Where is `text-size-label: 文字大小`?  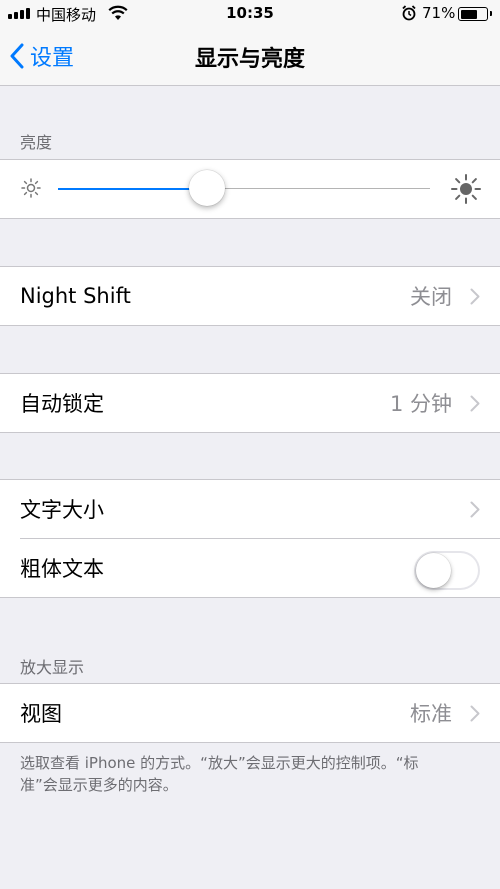
text-size-label: 文字大小 is located at coordinates (62, 510).